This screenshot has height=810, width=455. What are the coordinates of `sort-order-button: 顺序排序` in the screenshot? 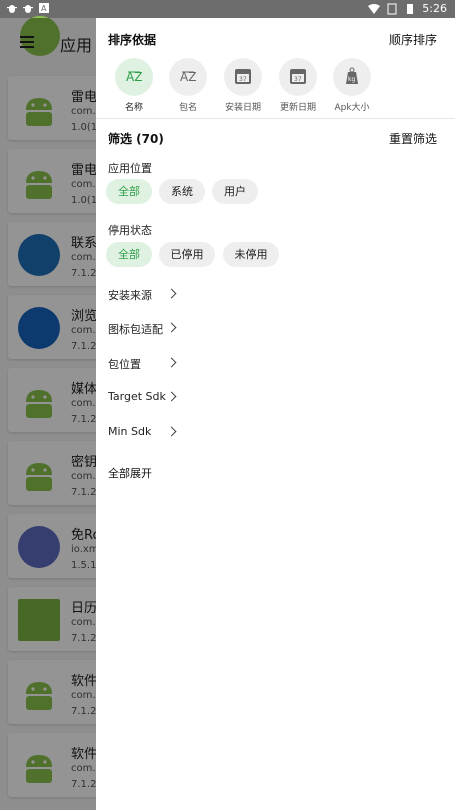 It's located at (413, 39).